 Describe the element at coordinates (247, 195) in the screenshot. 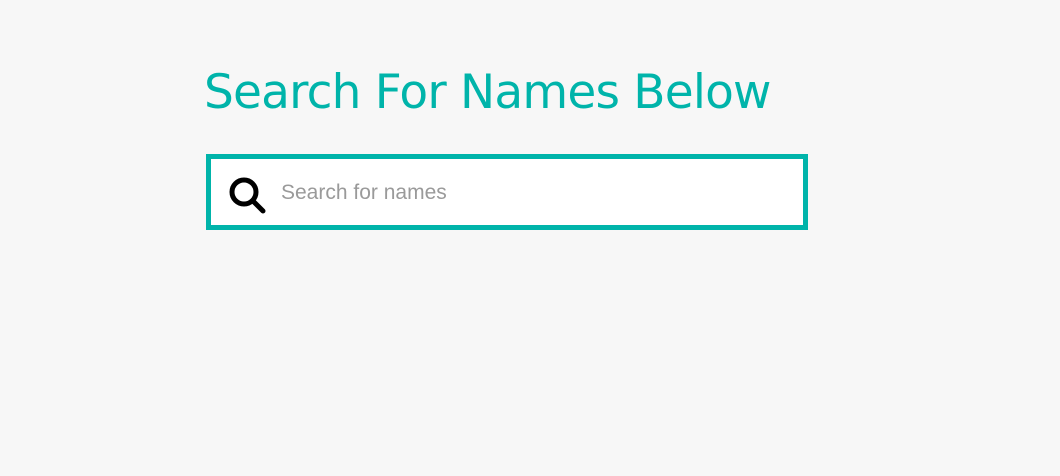

I see `search-icon` at that location.